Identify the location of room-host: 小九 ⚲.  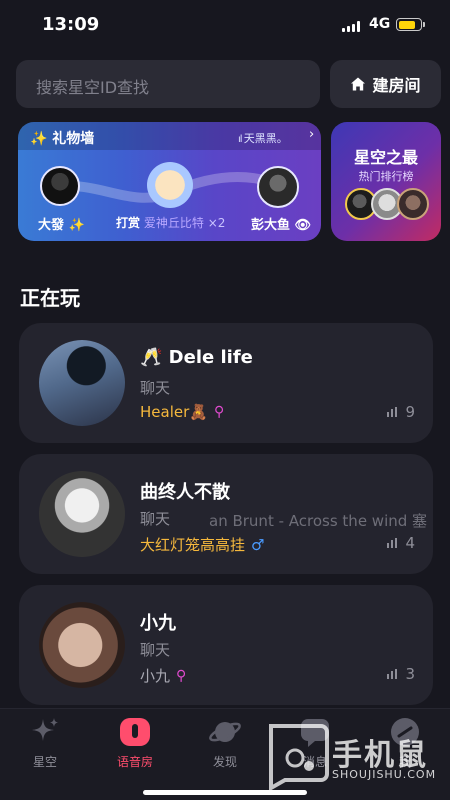
(163, 675).